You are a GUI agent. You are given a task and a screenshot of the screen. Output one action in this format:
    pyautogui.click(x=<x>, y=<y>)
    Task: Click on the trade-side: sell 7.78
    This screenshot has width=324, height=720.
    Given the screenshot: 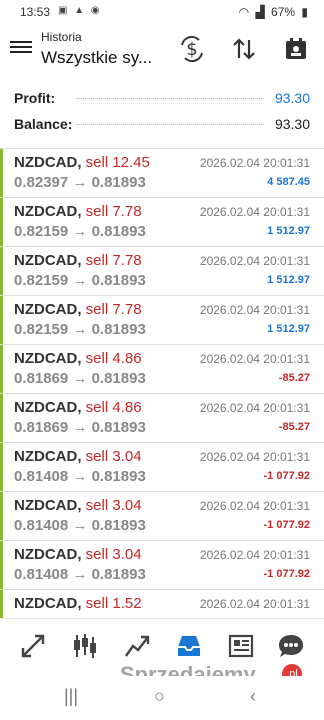 What is the action you would take?
    pyautogui.click(x=113, y=309)
    